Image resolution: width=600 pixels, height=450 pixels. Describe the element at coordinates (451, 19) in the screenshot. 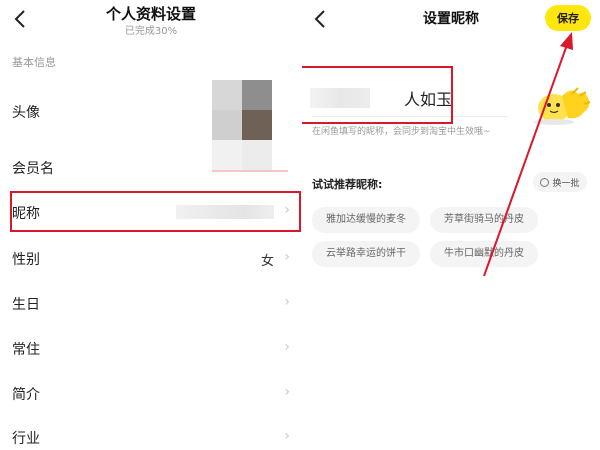

I see `page-title: 设置昵称` at that location.